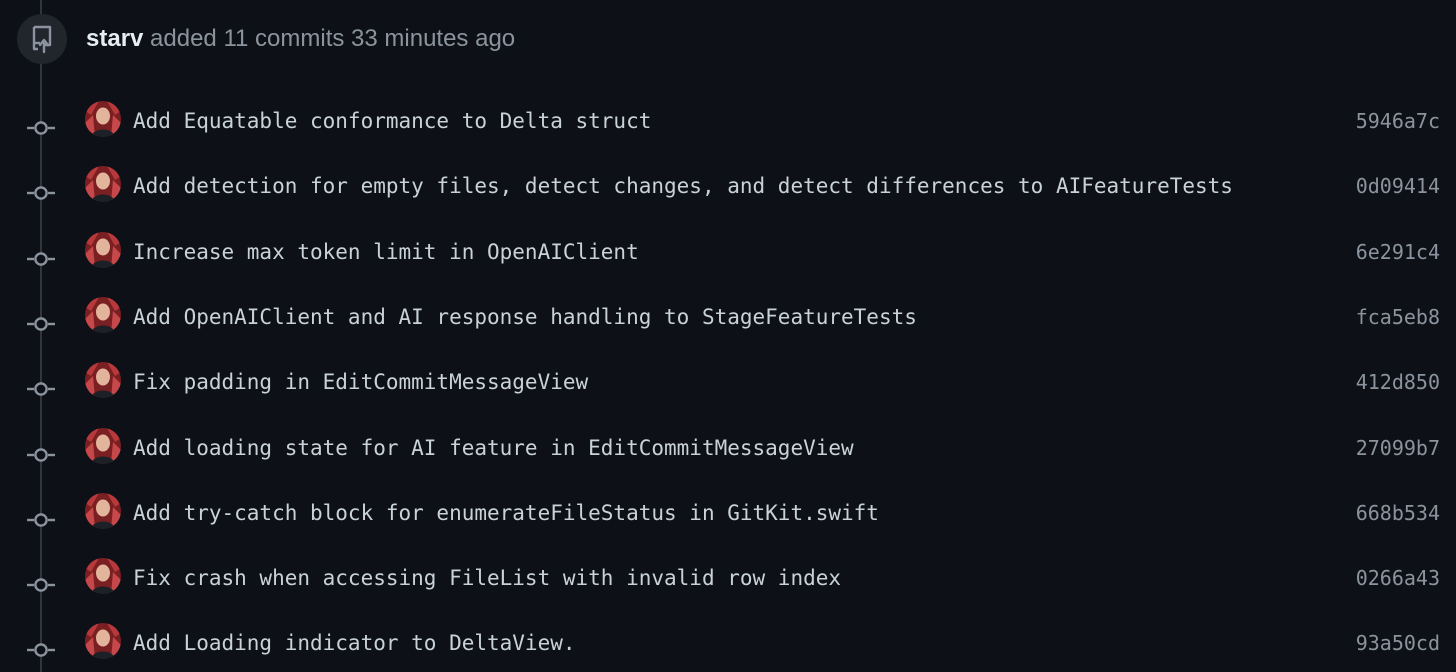 The width and height of the screenshot is (1456, 672). What do you see at coordinates (1398, 448) in the screenshot?
I see `commit-sha-link: 27099b7` at bounding box center [1398, 448].